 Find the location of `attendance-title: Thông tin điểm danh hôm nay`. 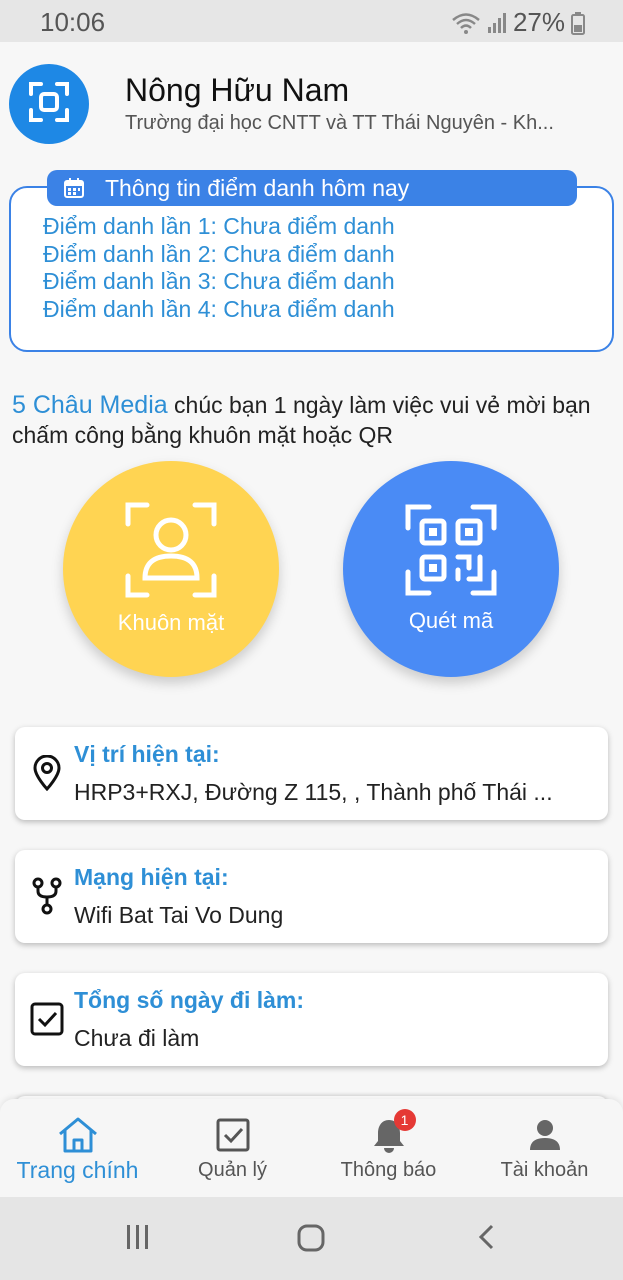

attendance-title: Thông tin điểm danh hôm nay is located at coordinates (257, 187).